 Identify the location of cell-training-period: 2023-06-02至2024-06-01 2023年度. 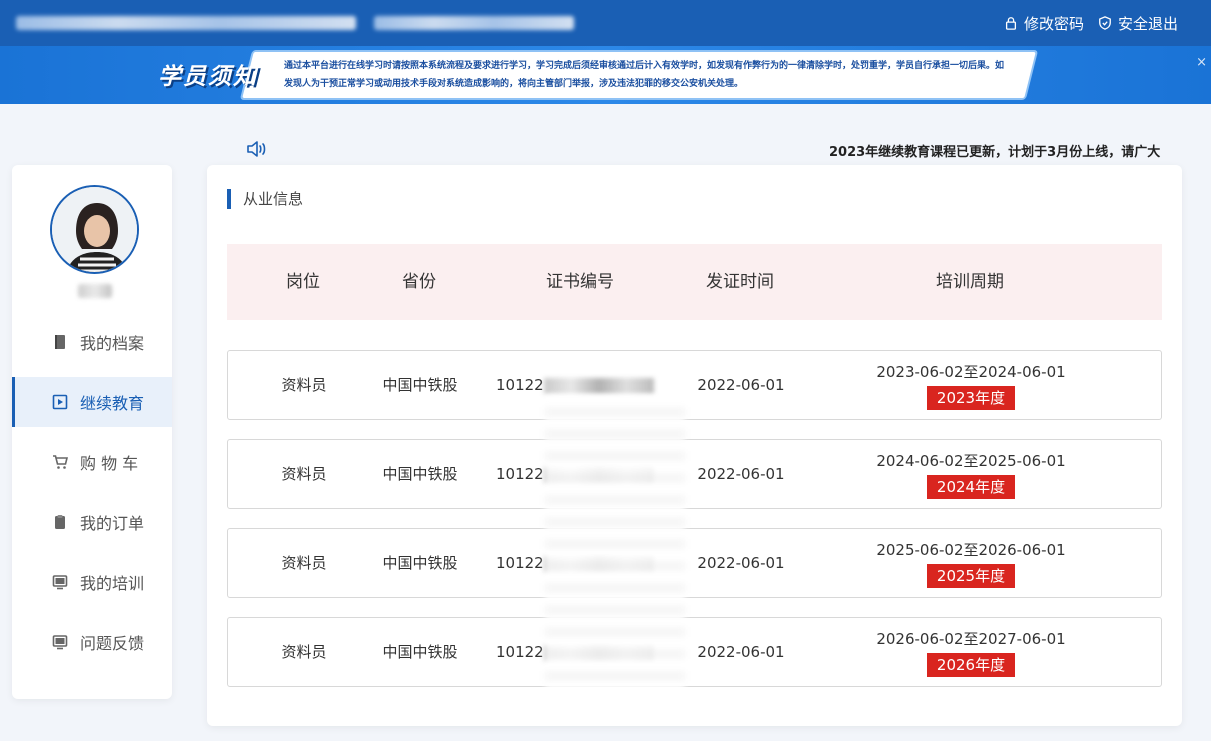
(971, 385).